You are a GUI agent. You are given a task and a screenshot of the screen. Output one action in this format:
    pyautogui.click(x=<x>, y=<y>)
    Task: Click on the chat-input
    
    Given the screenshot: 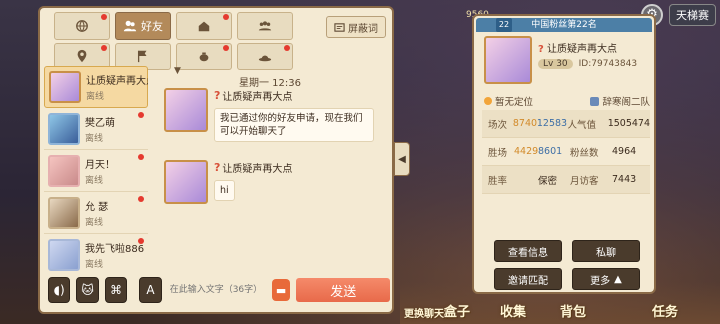 What is the action you would take?
    pyautogui.click(x=216, y=290)
    